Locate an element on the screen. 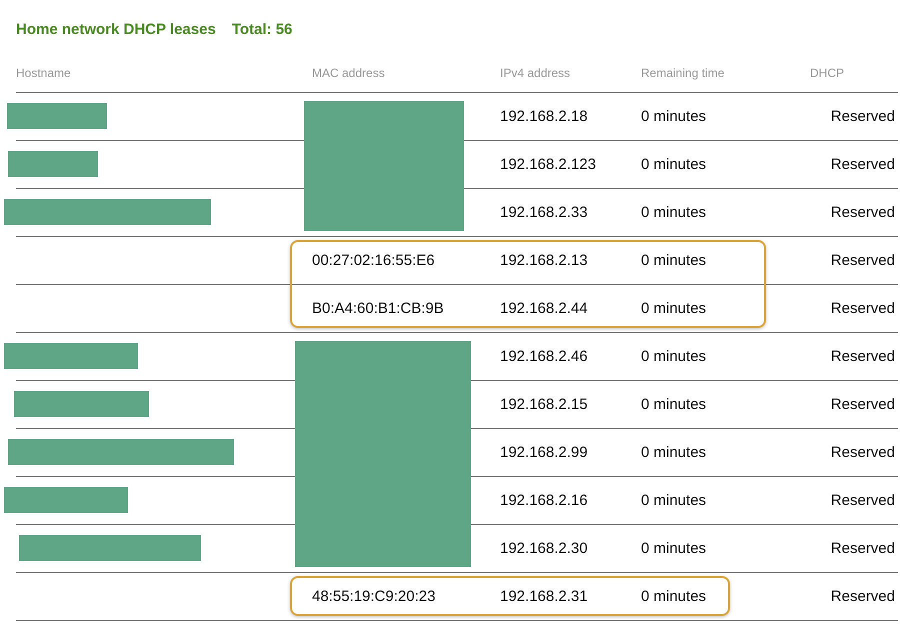 This screenshot has height=629, width=919. table-cell-text: 192.168.2.30 is located at coordinates (544, 548).